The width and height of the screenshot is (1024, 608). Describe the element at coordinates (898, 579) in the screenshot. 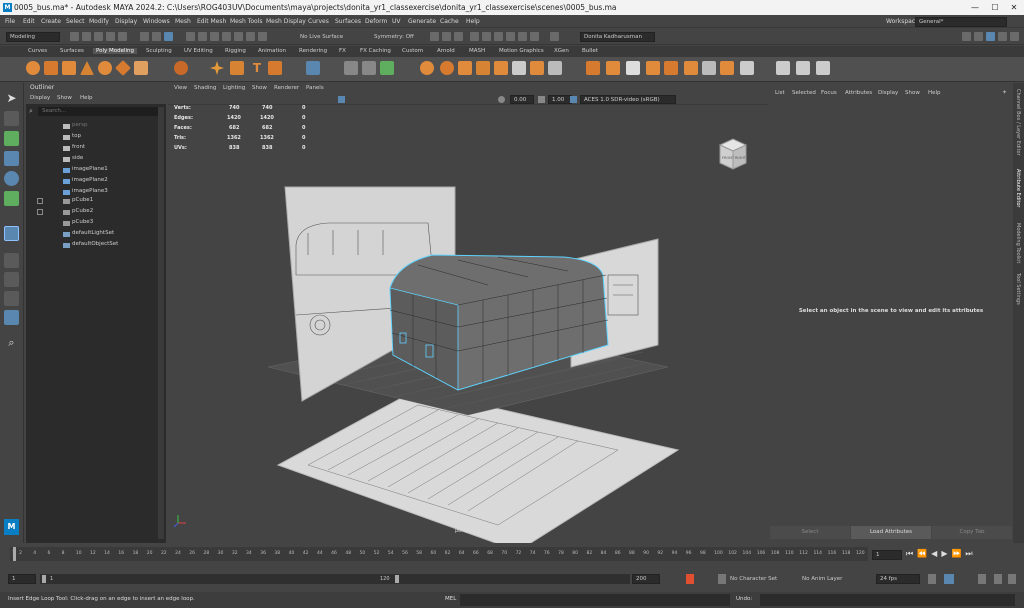

I see `fps-dropdown: 24 fps` at that location.